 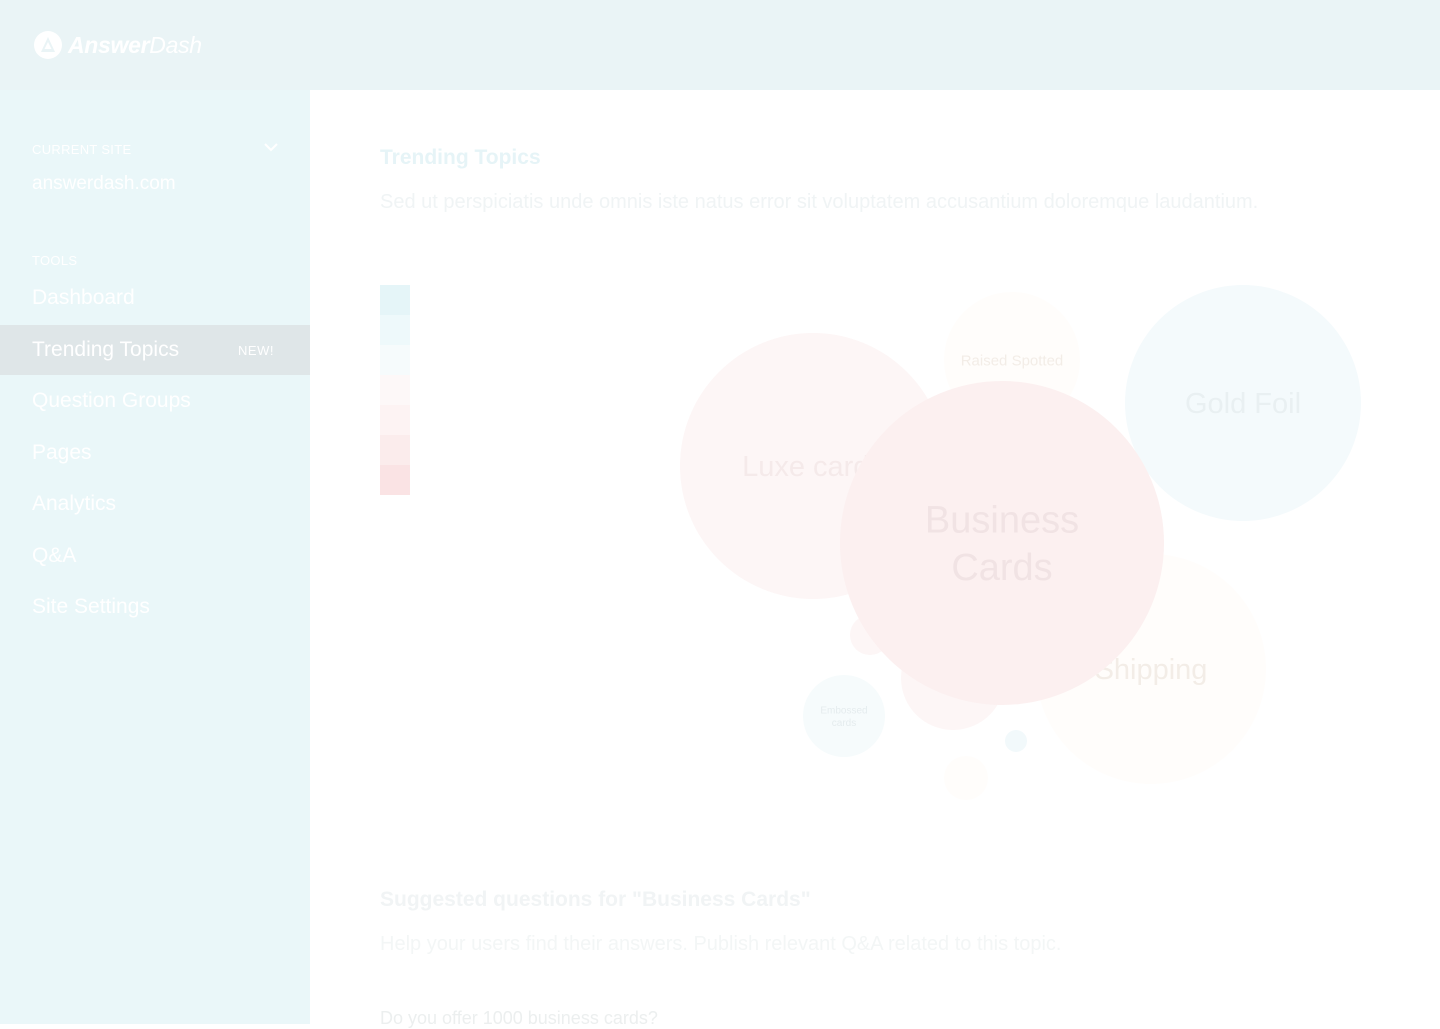 What do you see at coordinates (843, 710) in the screenshot?
I see `bubble-label: Embossed` at bounding box center [843, 710].